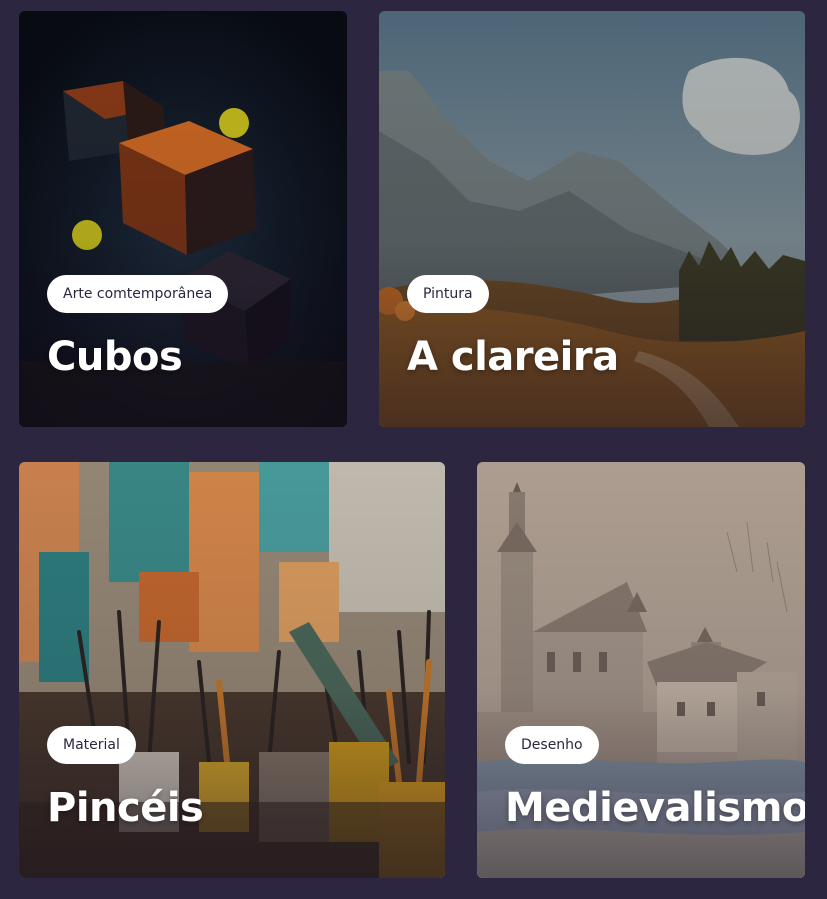  What do you see at coordinates (448, 294) in the screenshot?
I see `category-tag: Pintura` at bounding box center [448, 294].